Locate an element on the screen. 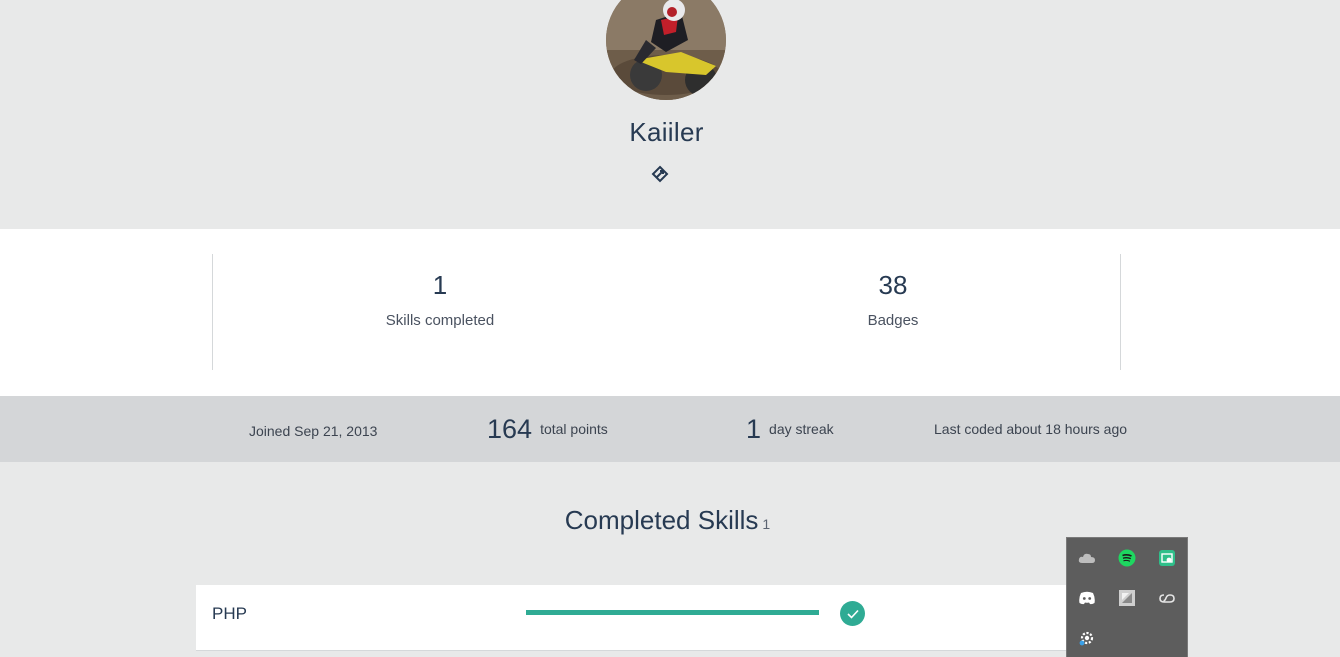  app-icon is located at coordinates (1127, 598).